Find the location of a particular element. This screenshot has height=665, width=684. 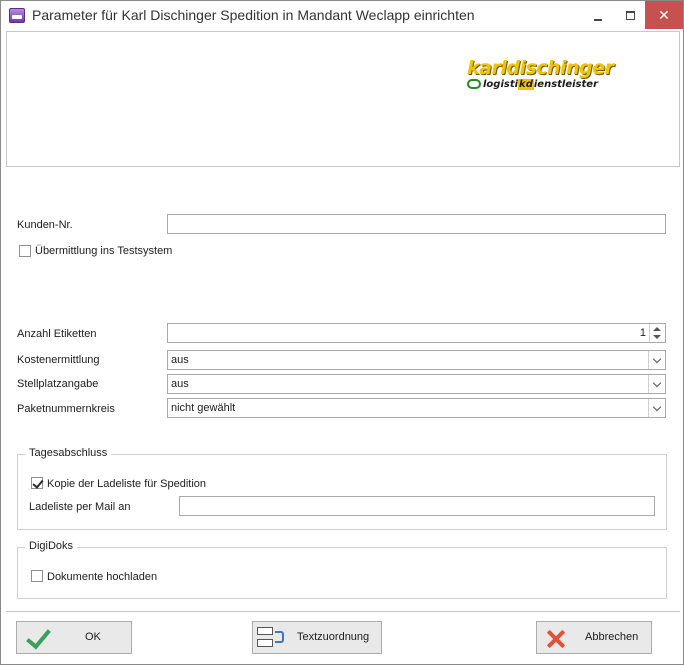

testsystem-checkbox is located at coordinates (25, 251).